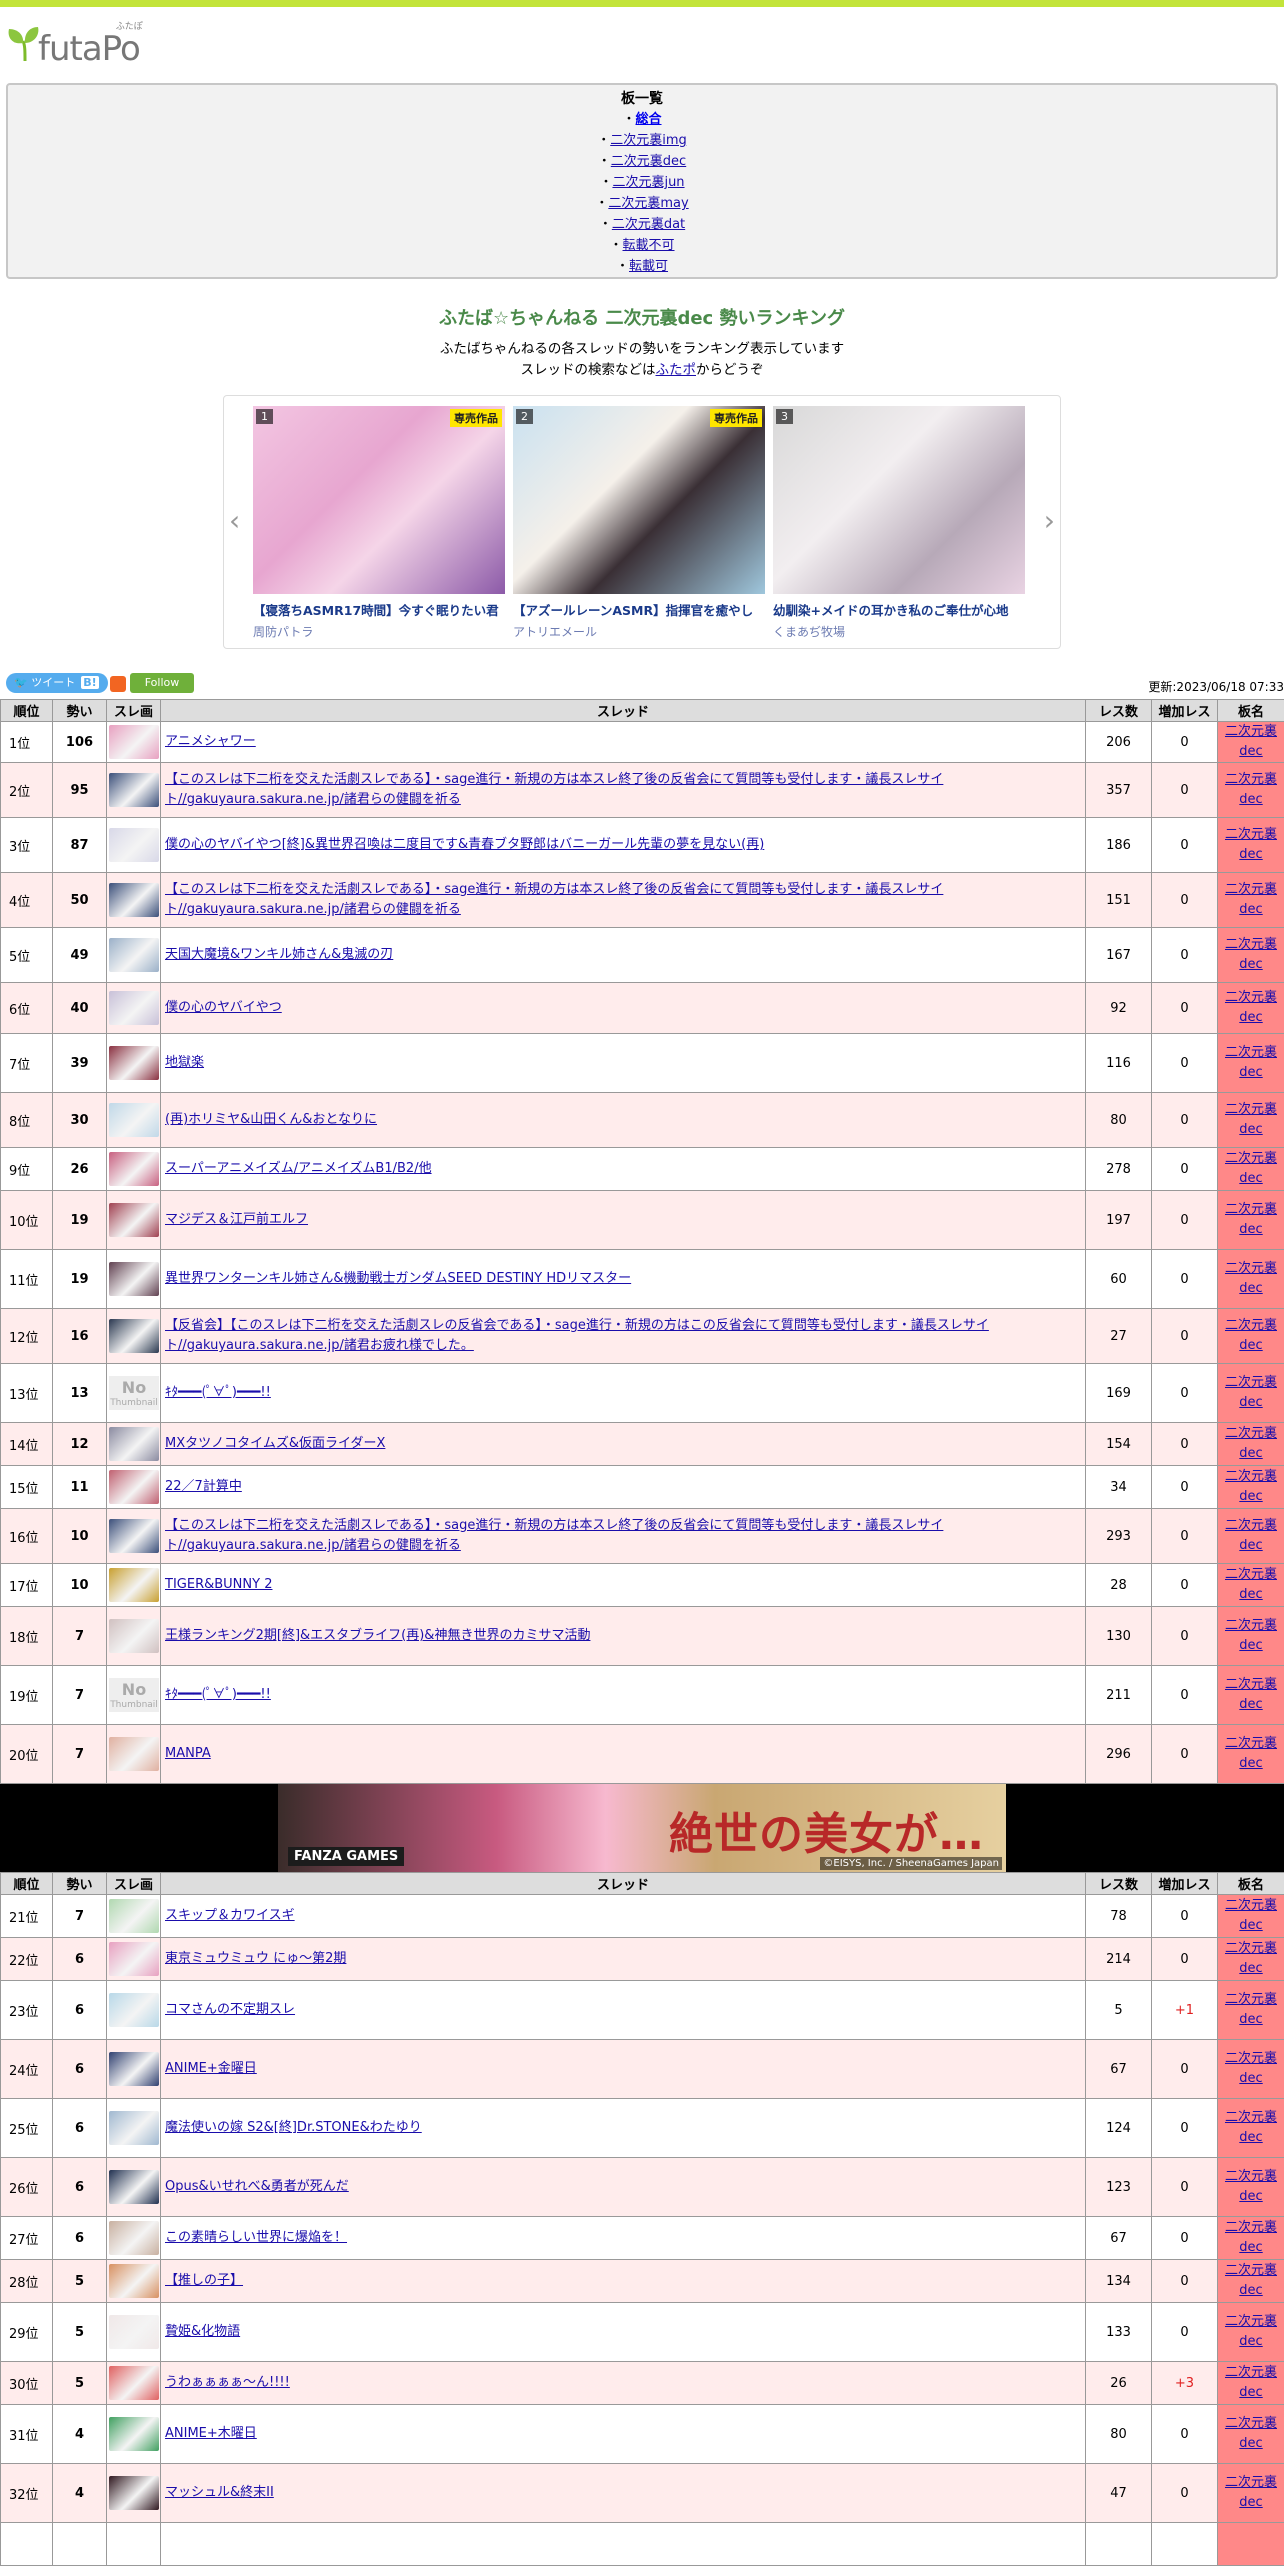 This screenshot has height=2568, width=1284. Describe the element at coordinates (648, 224) in the screenshot. I see `board-link: 二次元裏dat` at that location.